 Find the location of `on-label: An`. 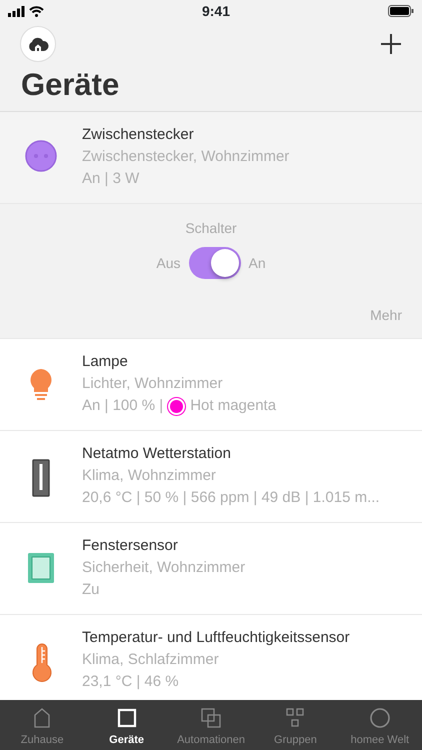

on-label: An is located at coordinates (257, 263).